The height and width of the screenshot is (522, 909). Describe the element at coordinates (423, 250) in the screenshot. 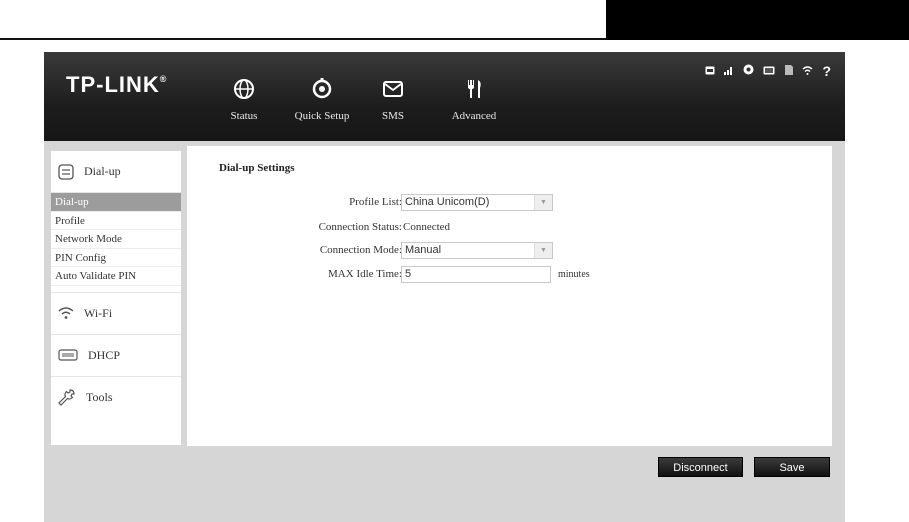

I see `connection-mode-value: Manual` at that location.